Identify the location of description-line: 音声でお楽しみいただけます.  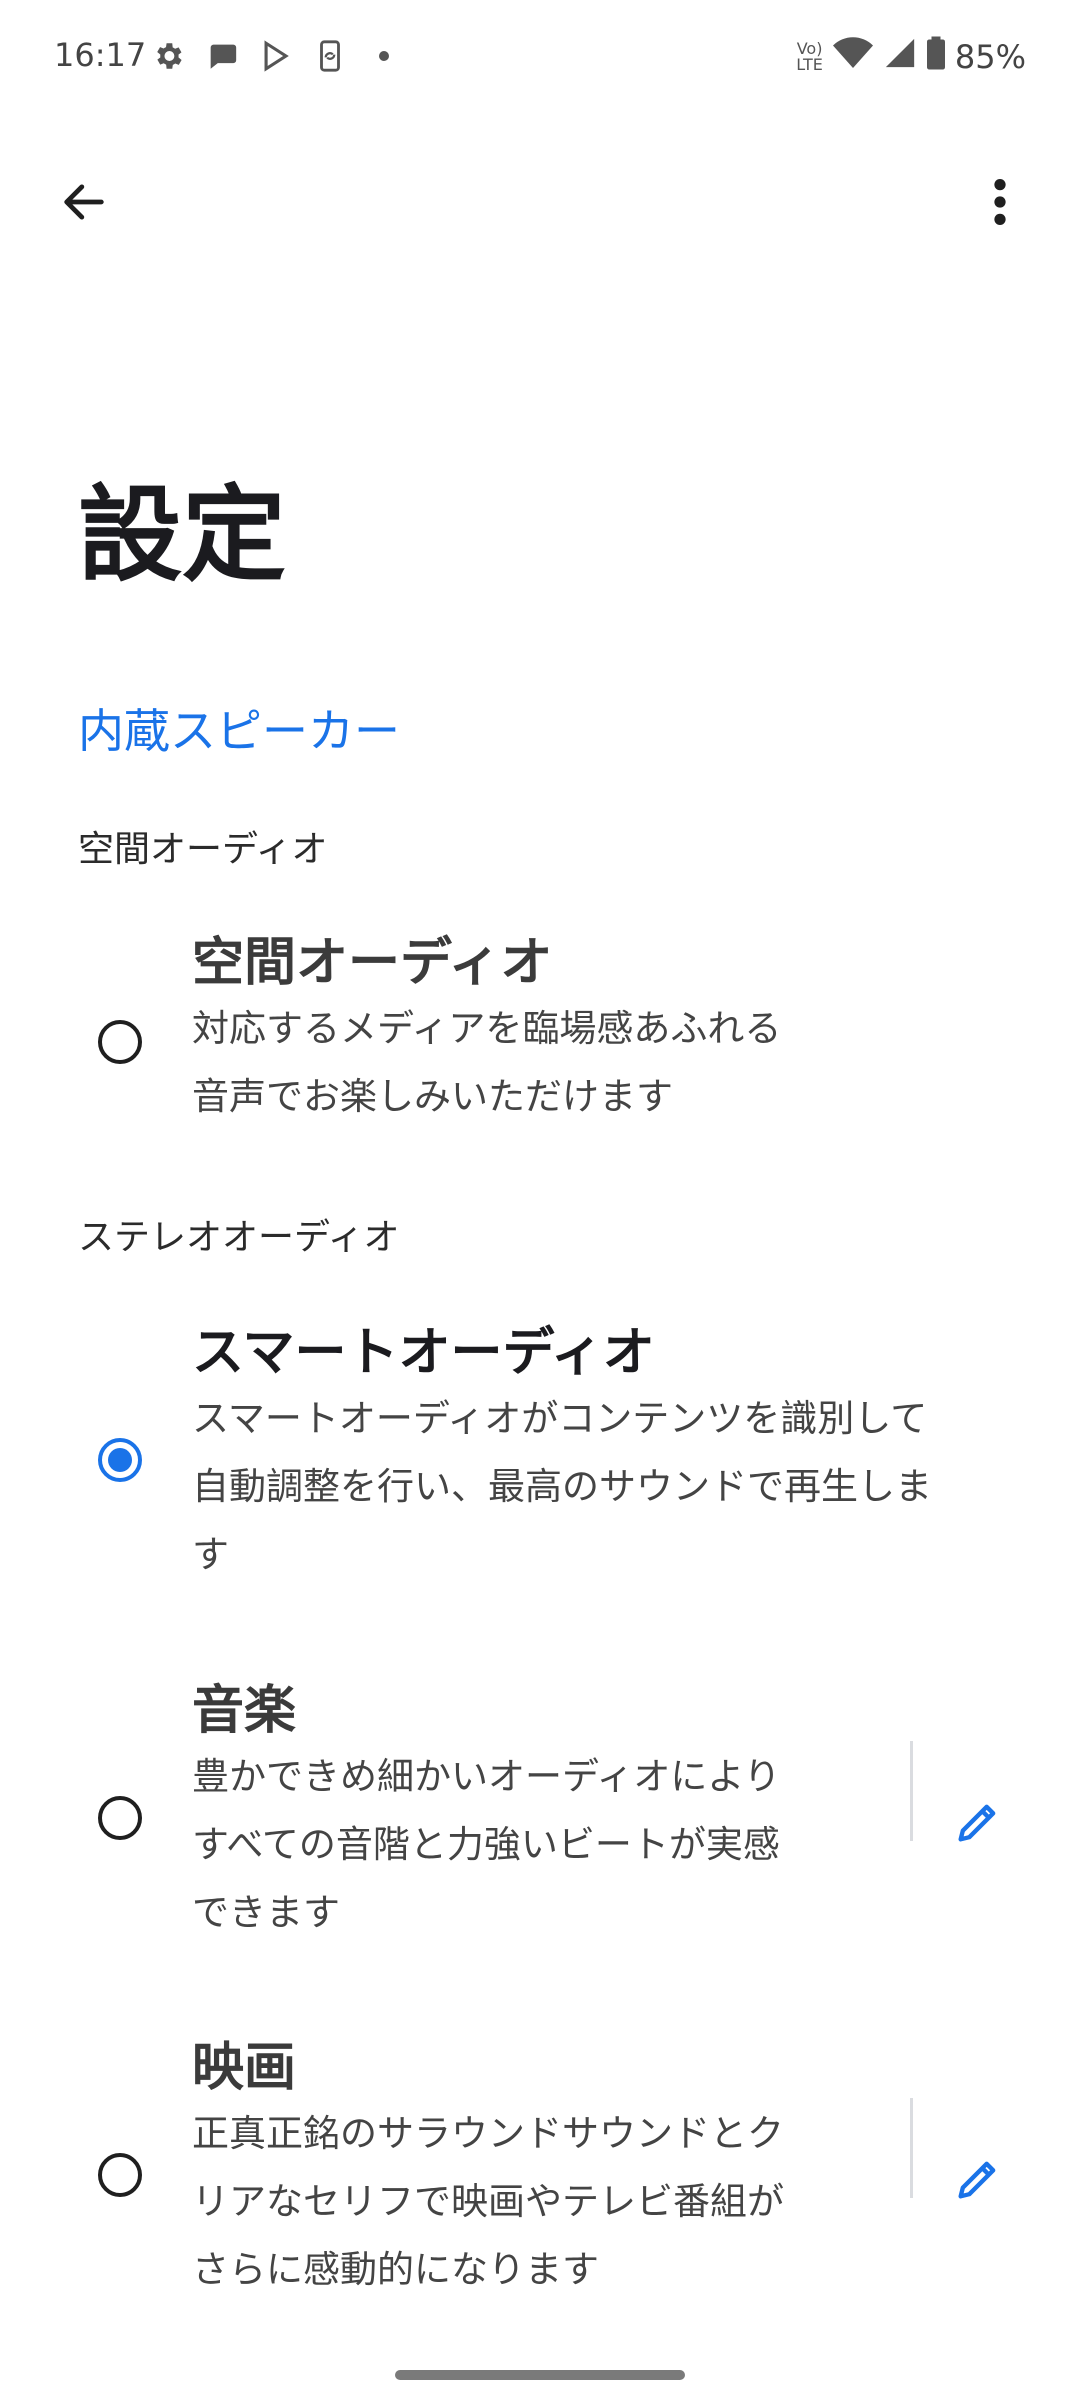
(432, 1096).